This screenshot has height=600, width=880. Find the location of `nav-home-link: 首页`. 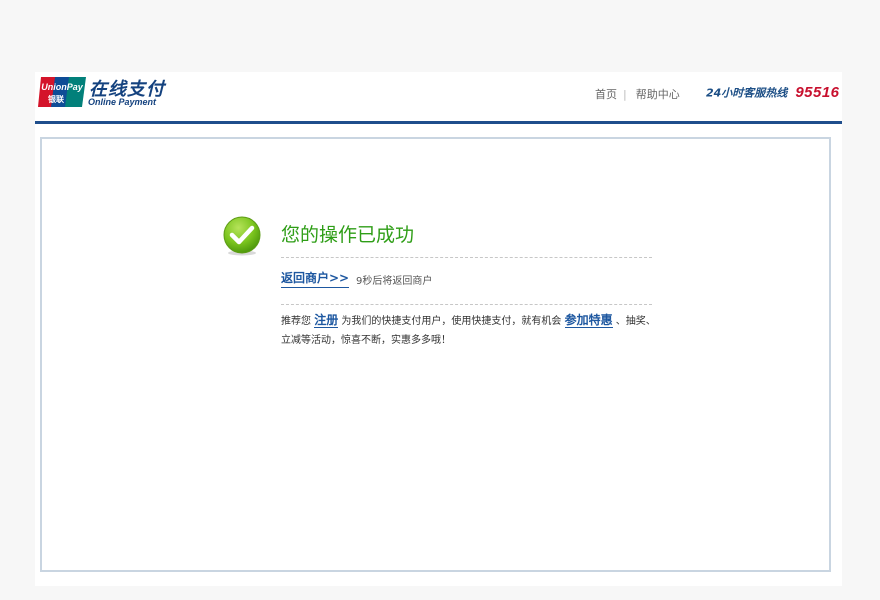

nav-home-link: 首页 is located at coordinates (606, 94).